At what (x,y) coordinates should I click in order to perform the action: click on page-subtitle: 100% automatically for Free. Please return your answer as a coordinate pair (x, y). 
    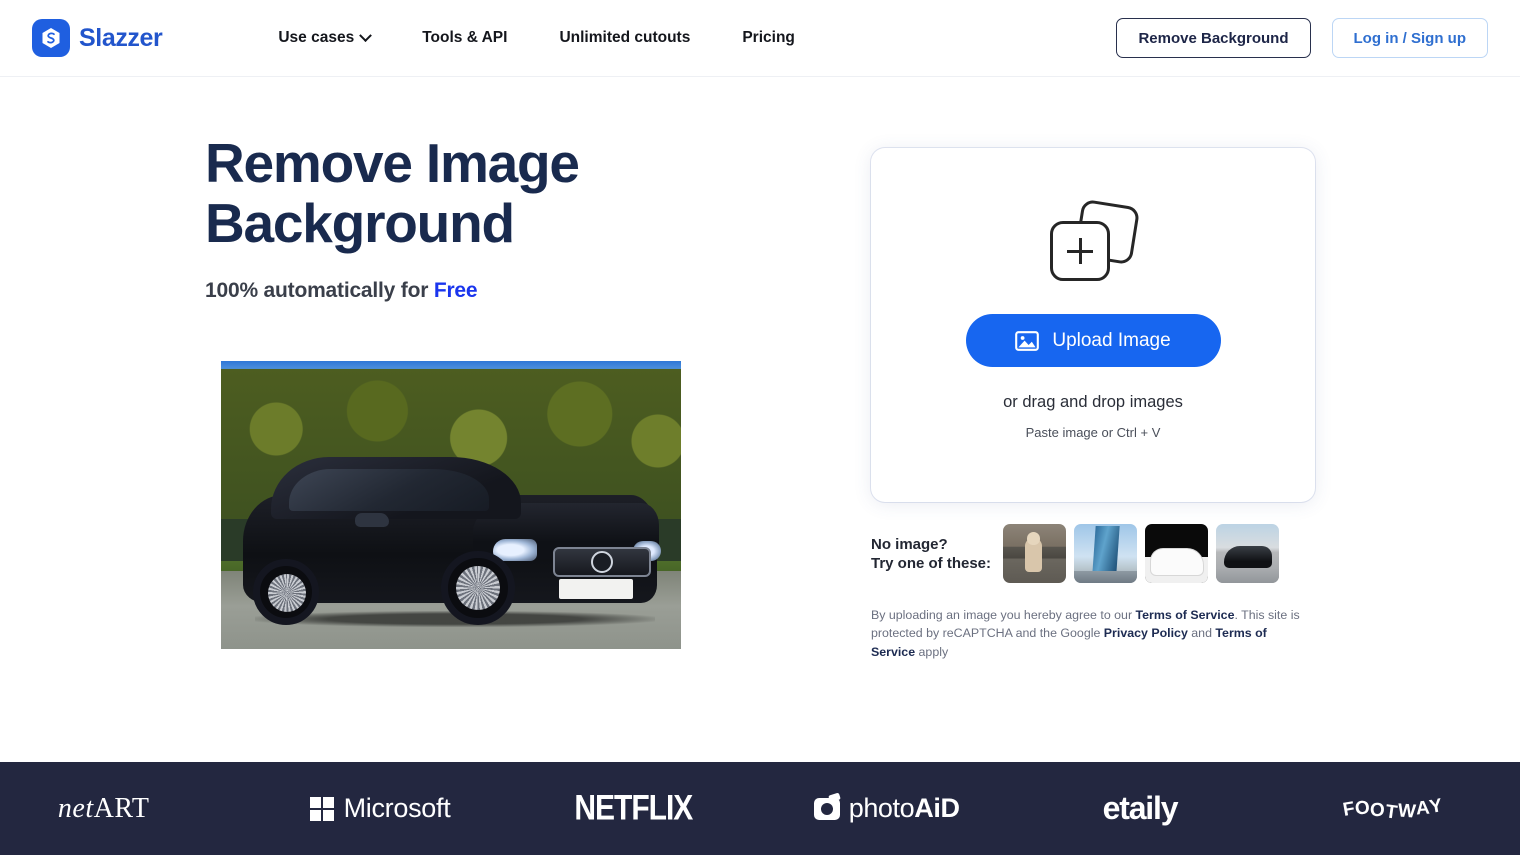
    Looking at the image, I should click on (525, 291).